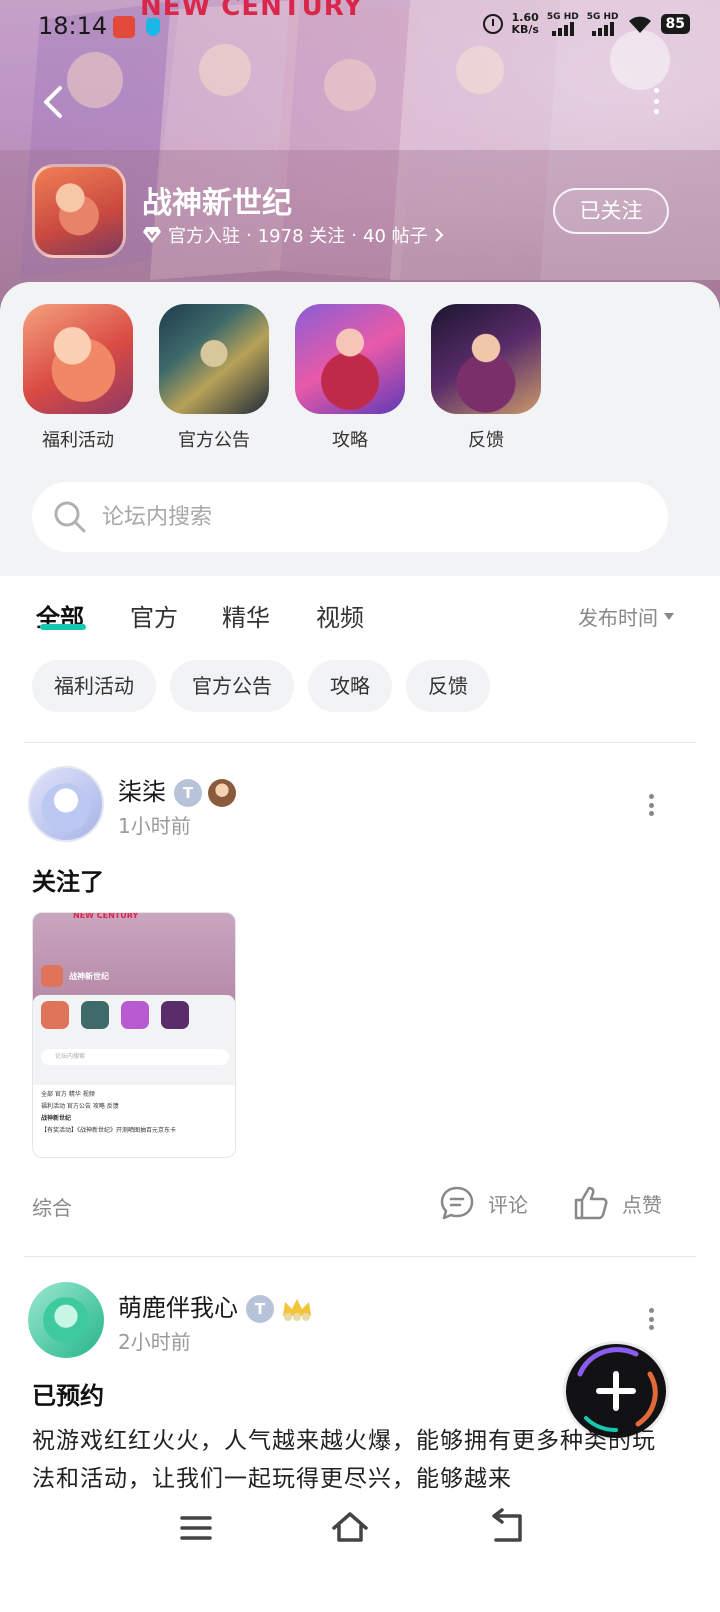 The height and width of the screenshot is (1612, 720). Describe the element at coordinates (493, 24) in the screenshot. I see `alarm-icon` at that location.